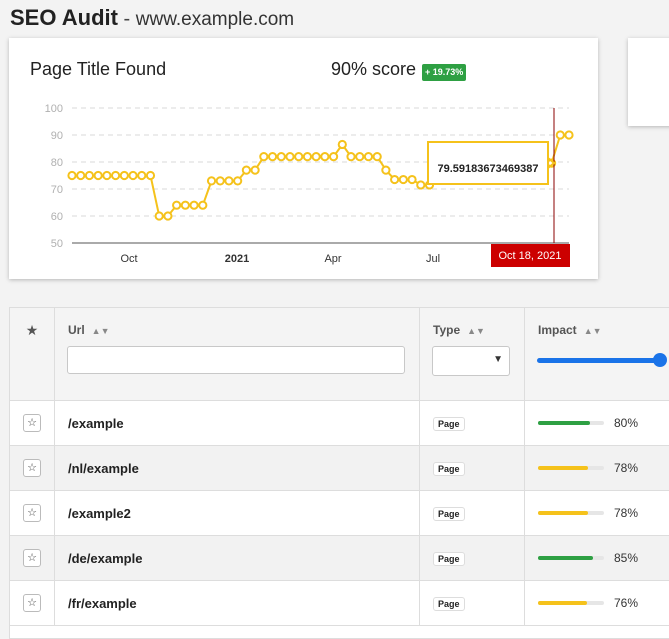 This screenshot has width=669, height=639. What do you see at coordinates (96, 423) in the screenshot?
I see `url-link: /example` at bounding box center [96, 423].